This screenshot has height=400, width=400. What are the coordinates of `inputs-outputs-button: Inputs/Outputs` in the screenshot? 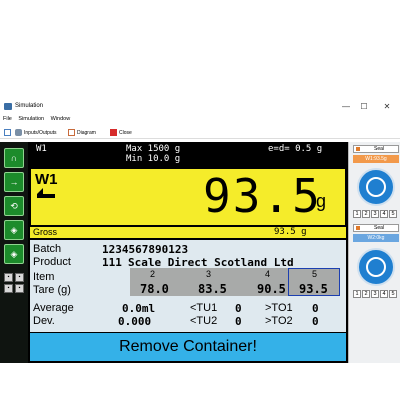 It's located at (36, 132).